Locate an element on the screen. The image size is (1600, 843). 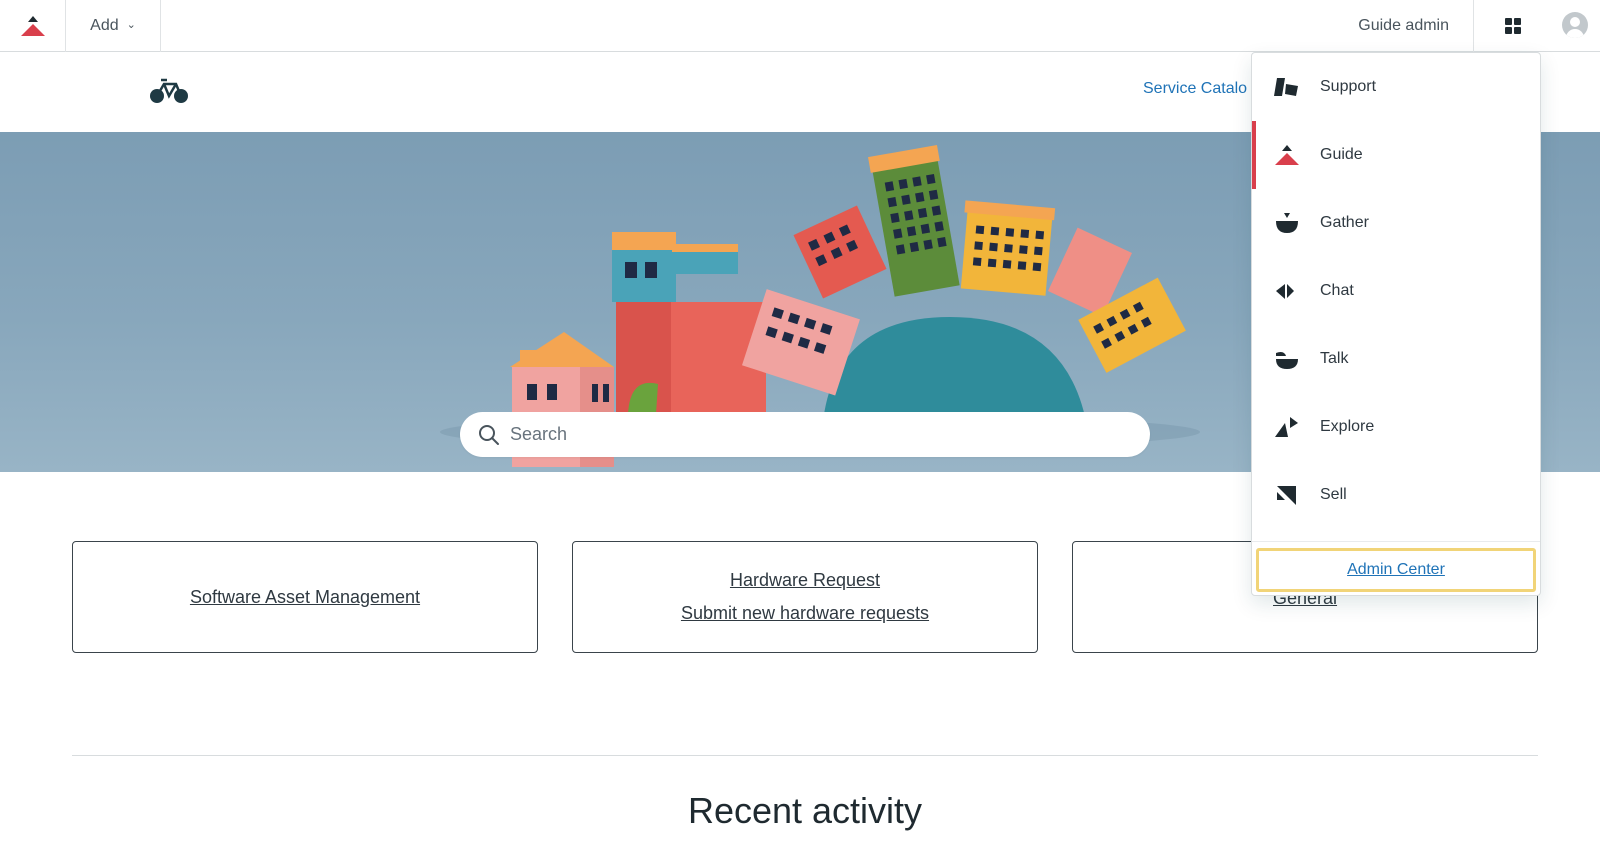
explore-icon is located at coordinates (1286, 427).